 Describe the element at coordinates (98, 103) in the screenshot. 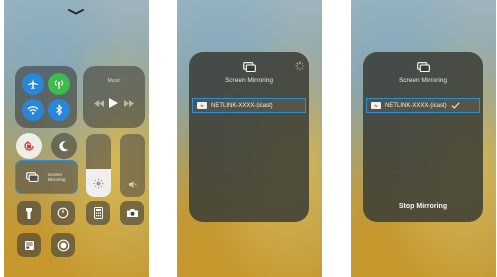

I see `rewind-icon` at that location.